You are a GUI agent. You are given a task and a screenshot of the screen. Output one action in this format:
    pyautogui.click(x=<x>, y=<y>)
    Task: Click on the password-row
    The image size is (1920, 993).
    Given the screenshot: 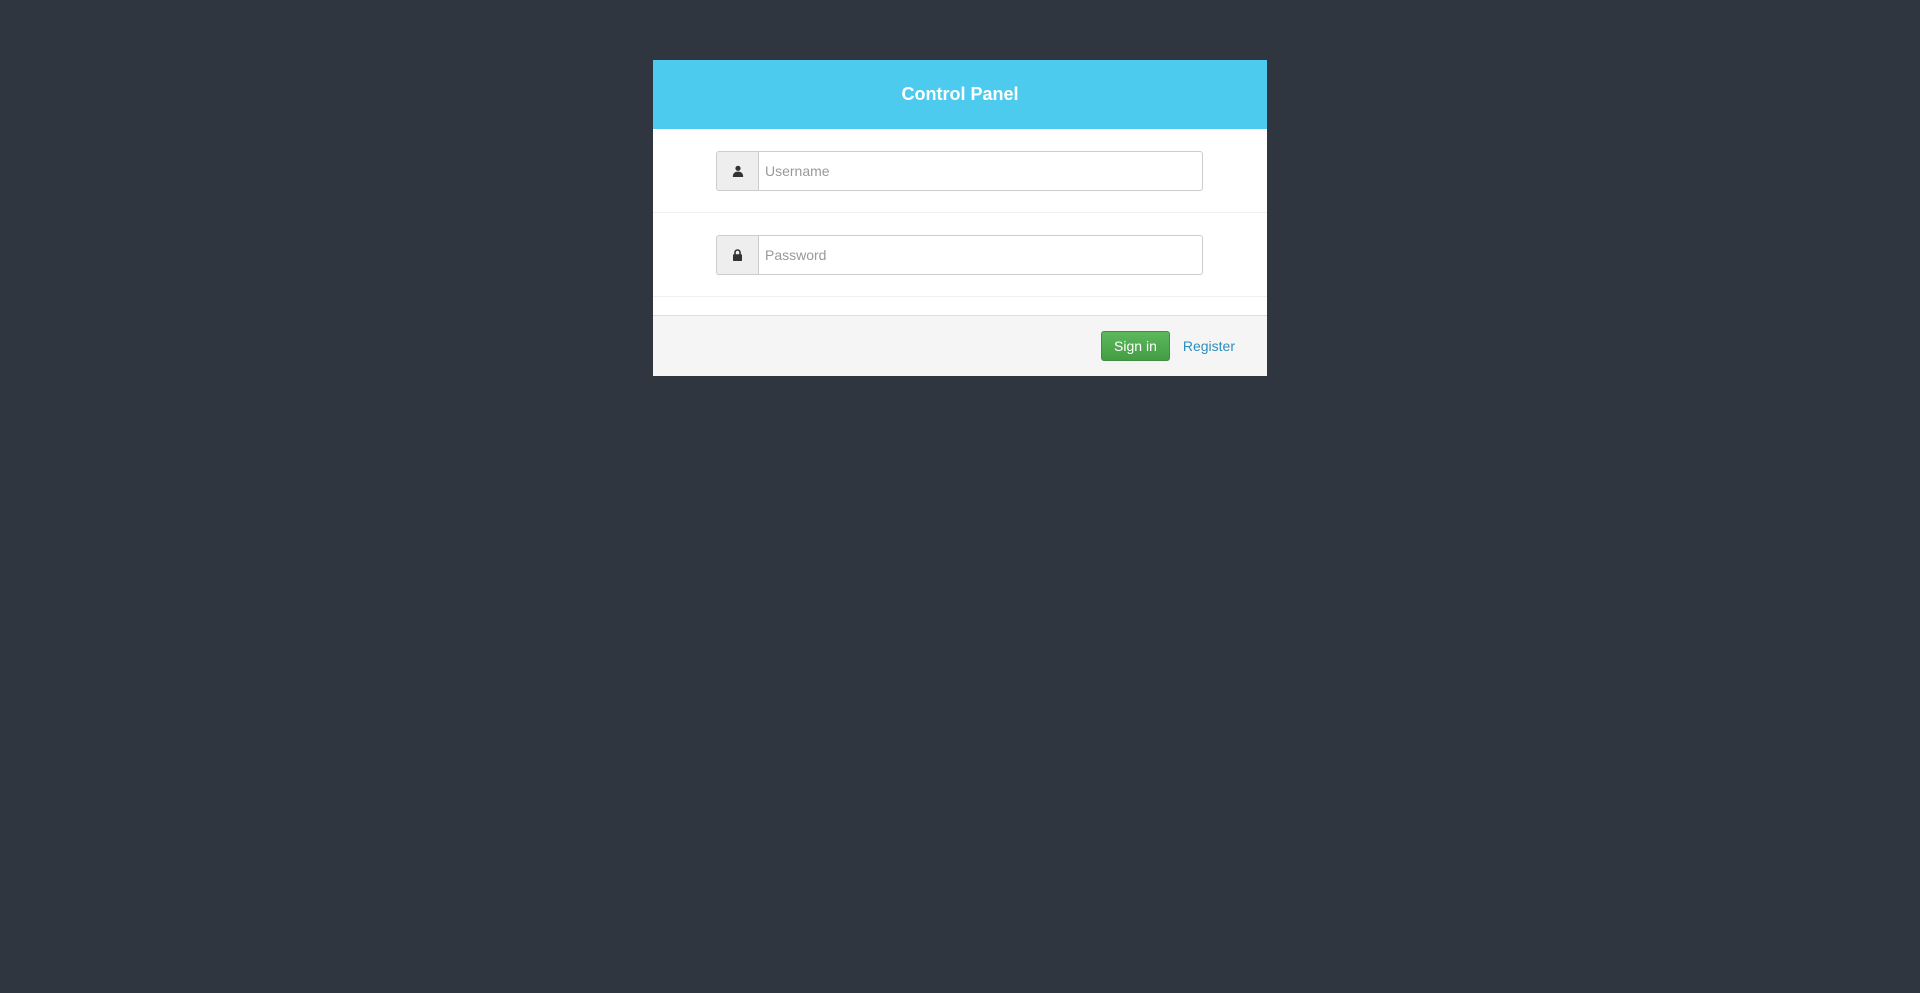 What is the action you would take?
    pyautogui.click(x=960, y=255)
    